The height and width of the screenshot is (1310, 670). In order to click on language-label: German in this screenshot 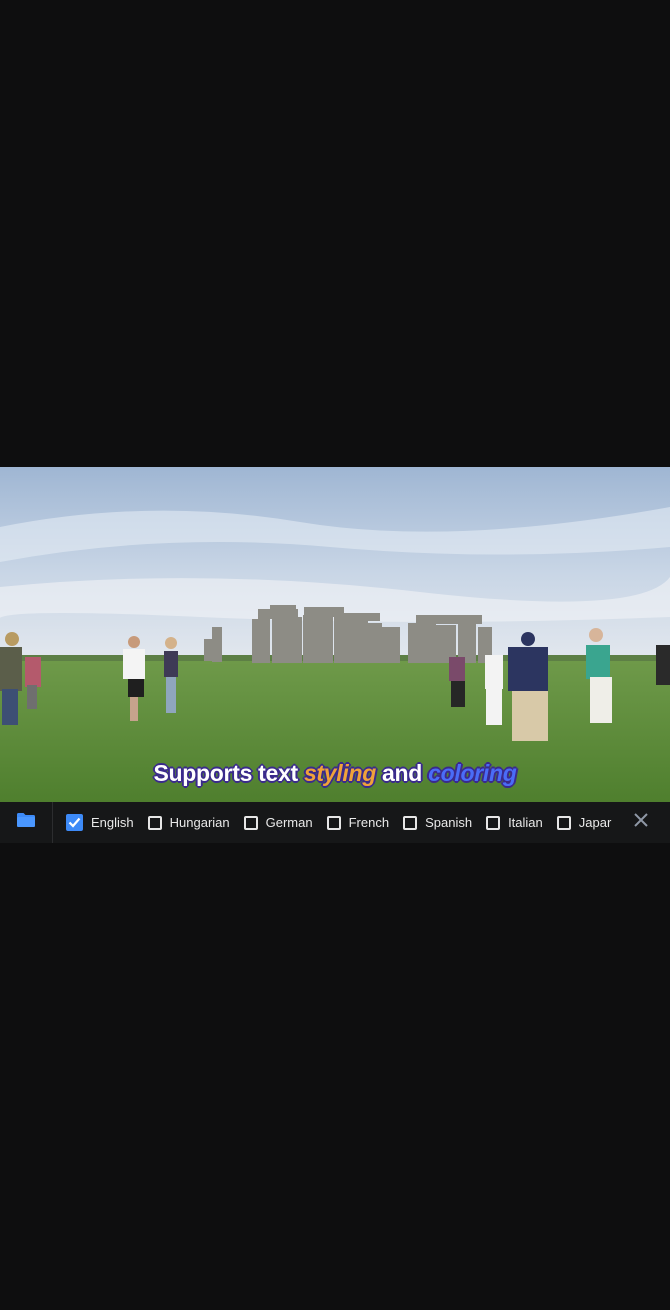, I will do `click(289, 822)`.